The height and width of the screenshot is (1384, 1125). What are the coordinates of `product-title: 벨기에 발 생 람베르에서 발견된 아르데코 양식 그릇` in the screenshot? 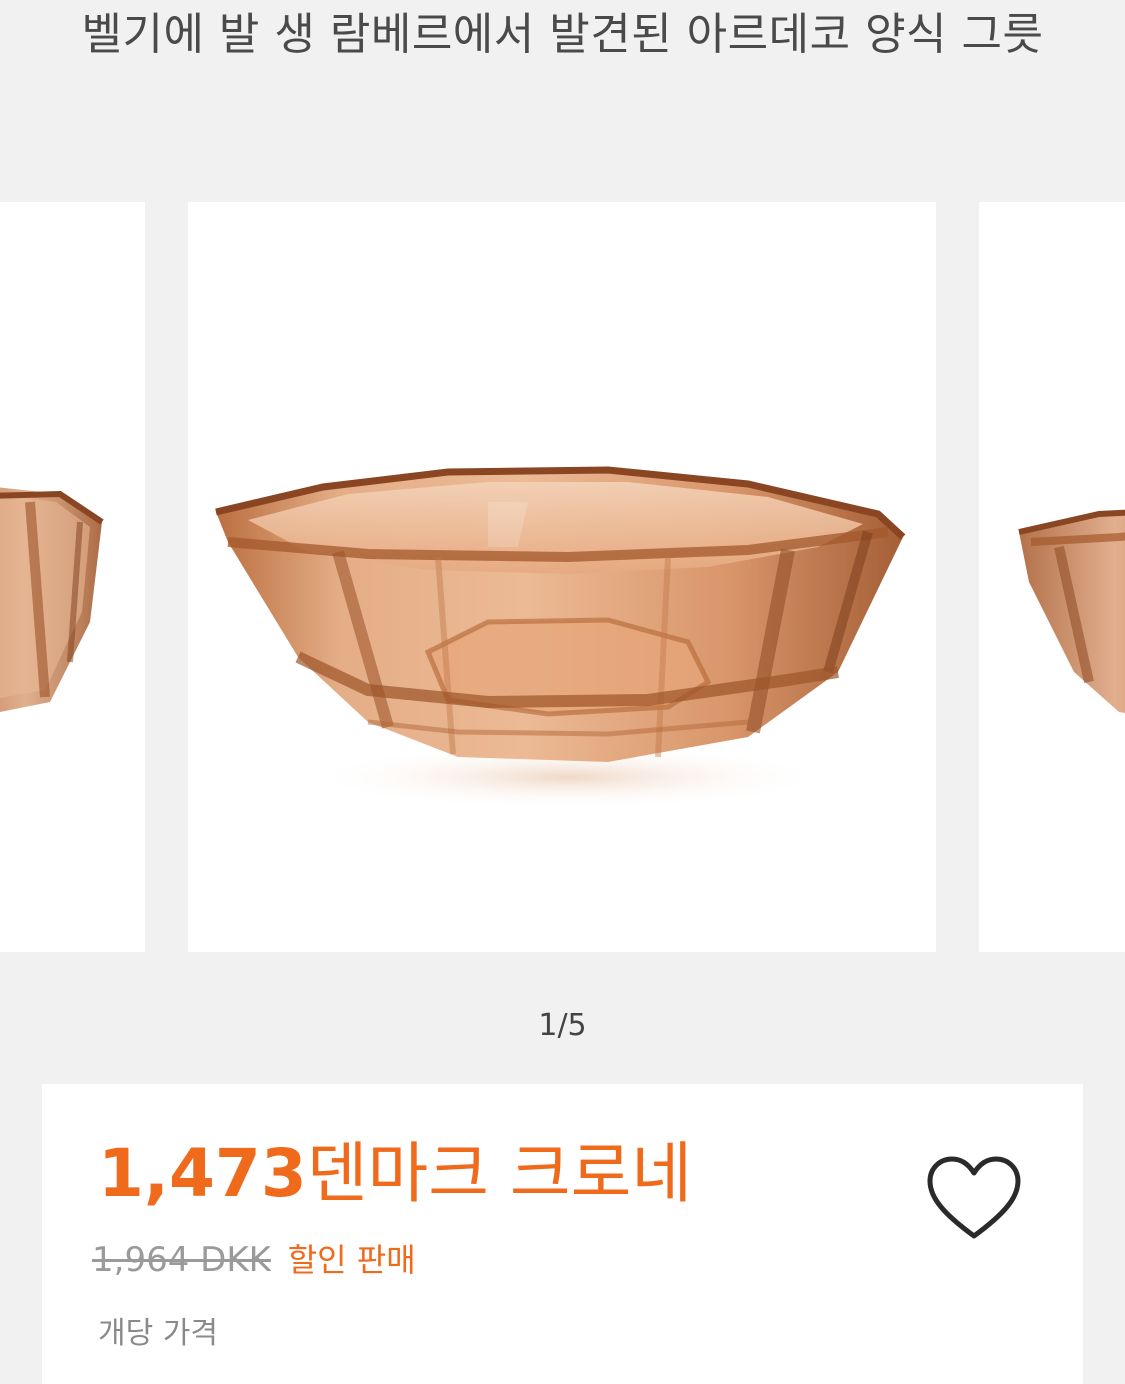 It's located at (562, 34).